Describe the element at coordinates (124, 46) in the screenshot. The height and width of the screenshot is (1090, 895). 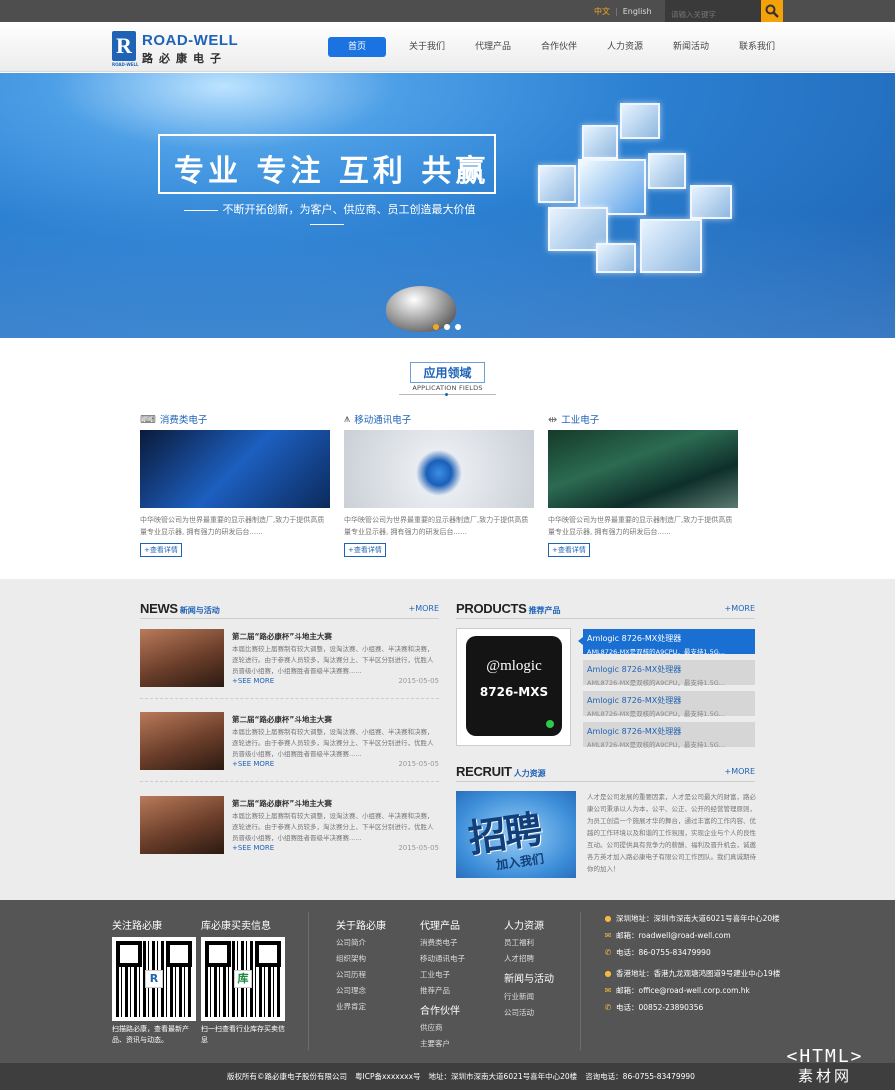
I see `logo-mark: R` at that location.